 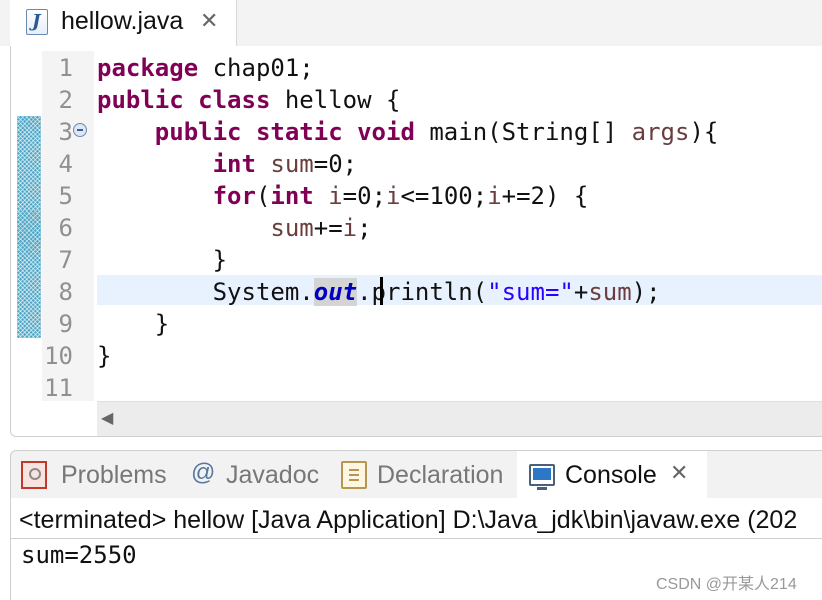 What do you see at coordinates (65, 100) in the screenshot?
I see `line-number: 2` at bounding box center [65, 100].